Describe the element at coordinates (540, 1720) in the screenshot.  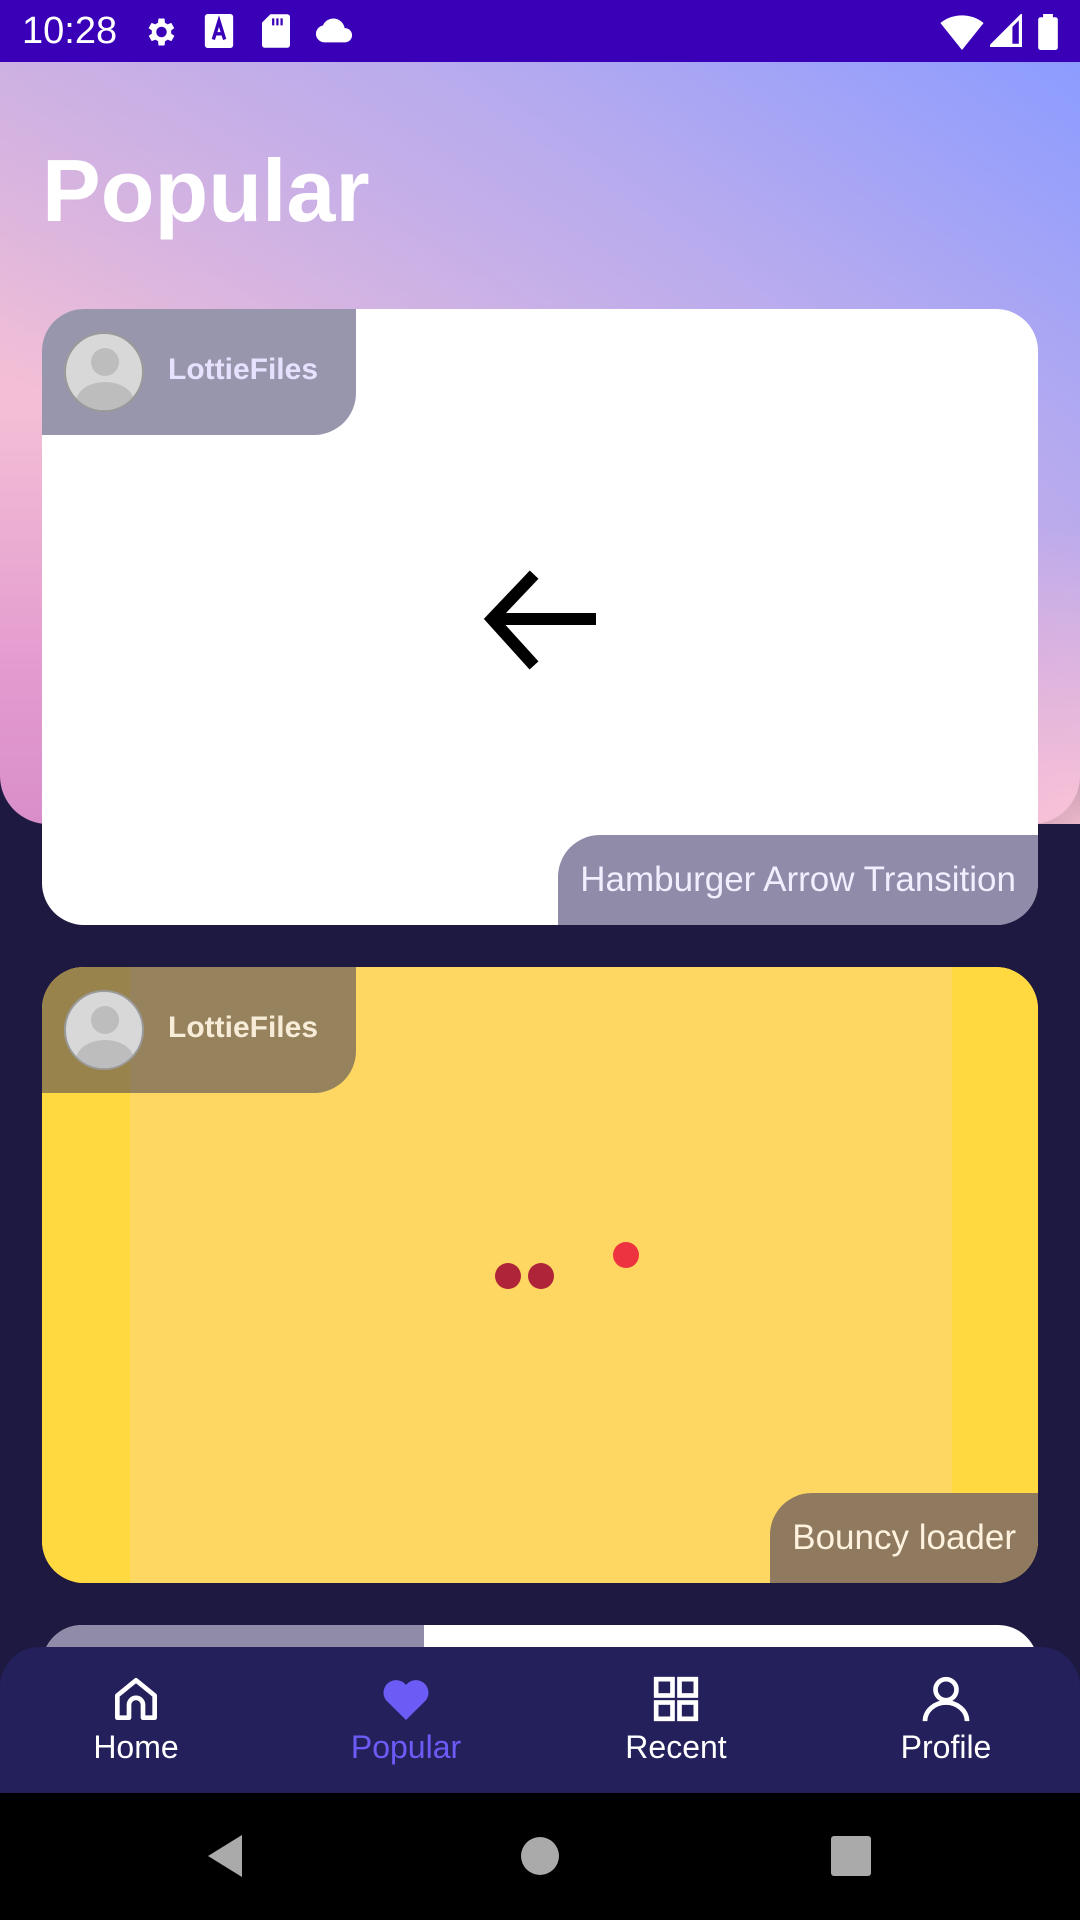
I see `bottom-navigation: Home Popular Recent Profile` at that location.